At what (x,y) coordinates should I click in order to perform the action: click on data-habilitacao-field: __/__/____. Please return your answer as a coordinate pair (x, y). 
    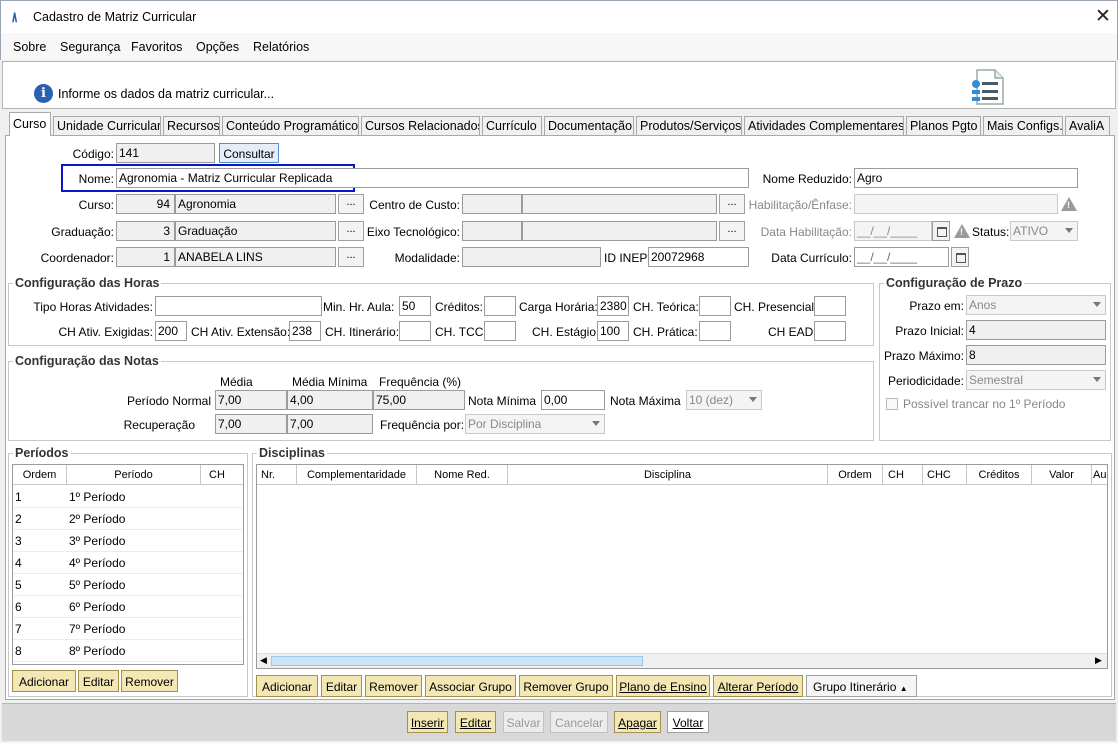
    Looking at the image, I should click on (893, 231).